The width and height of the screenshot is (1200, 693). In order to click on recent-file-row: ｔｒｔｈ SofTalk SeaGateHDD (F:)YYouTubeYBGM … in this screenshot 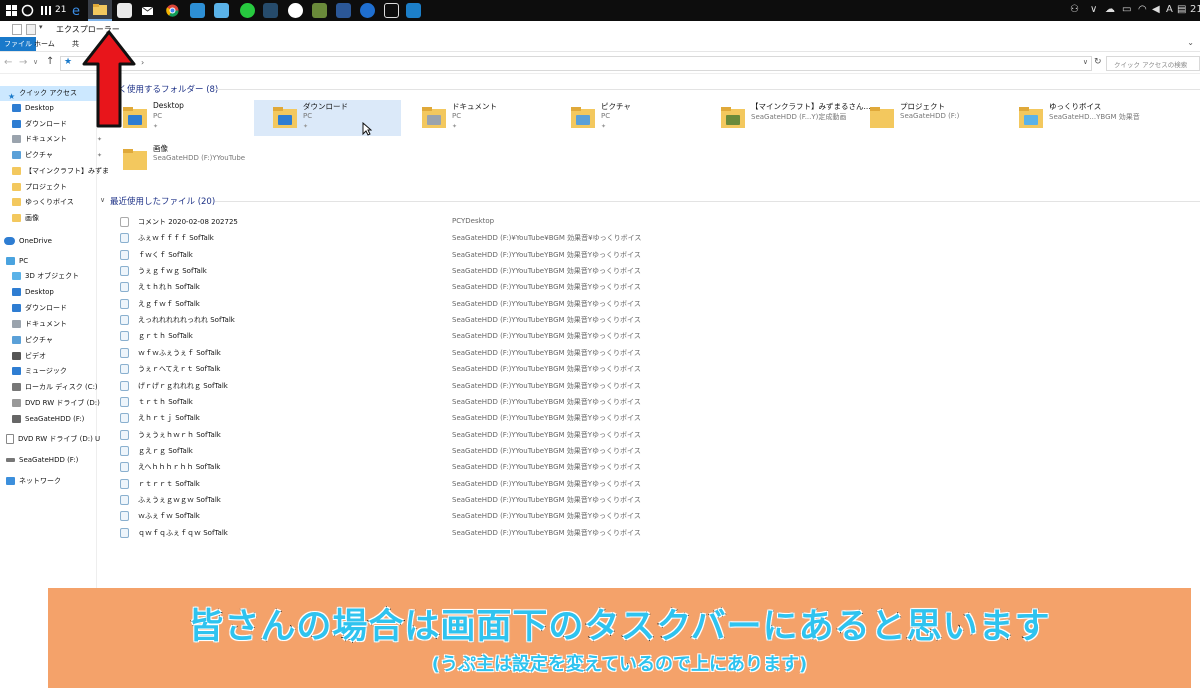, I will do `click(420, 402)`.